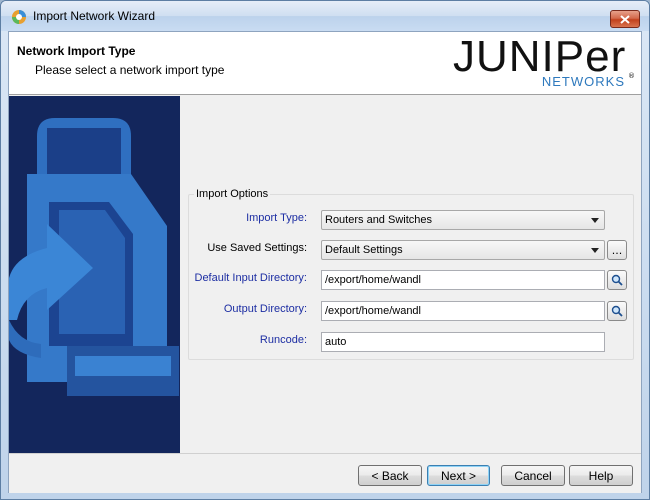  What do you see at coordinates (458, 475) in the screenshot?
I see `next-button: Next >` at bounding box center [458, 475].